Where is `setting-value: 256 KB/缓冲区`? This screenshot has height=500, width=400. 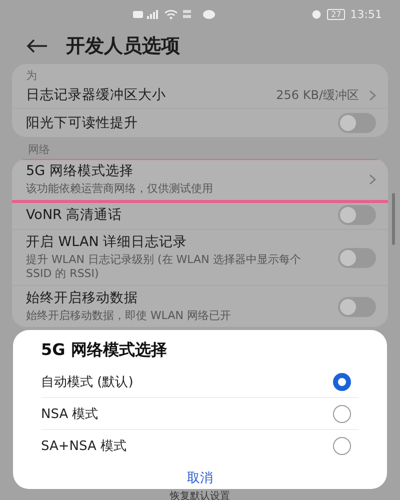
setting-value: 256 KB/缓冲区 is located at coordinates (317, 95).